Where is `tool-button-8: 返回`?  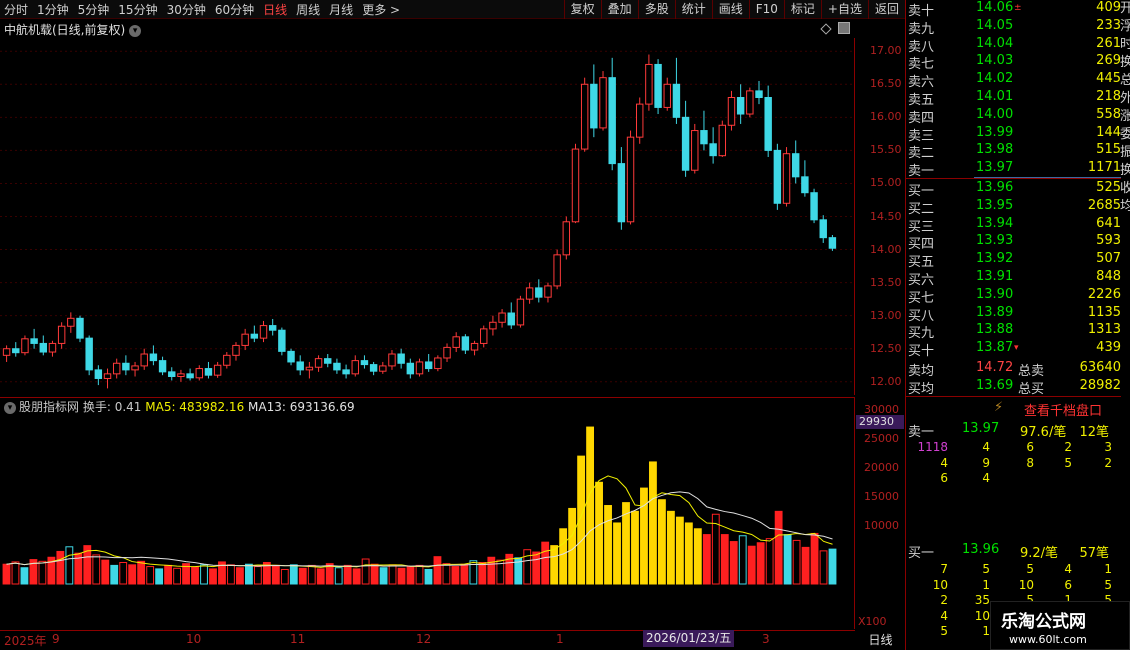 tool-button-8: 返回 is located at coordinates (886, 9).